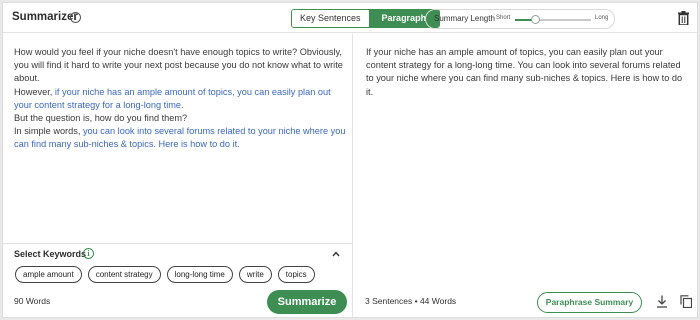 The width and height of the screenshot is (700, 320). What do you see at coordinates (464, 18) in the screenshot?
I see `summary-length-label: Summary Length` at bounding box center [464, 18].